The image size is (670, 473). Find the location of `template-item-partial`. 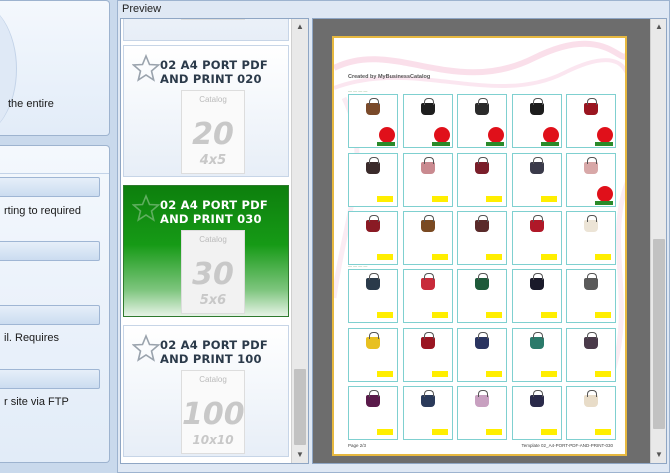

template-item-partial is located at coordinates (206, 30).